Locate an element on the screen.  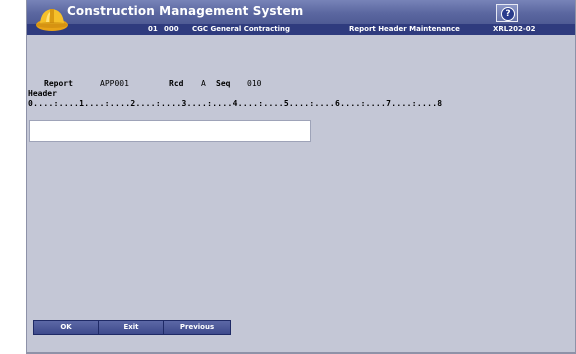
ok-button: OK is located at coordinates (66, 327).